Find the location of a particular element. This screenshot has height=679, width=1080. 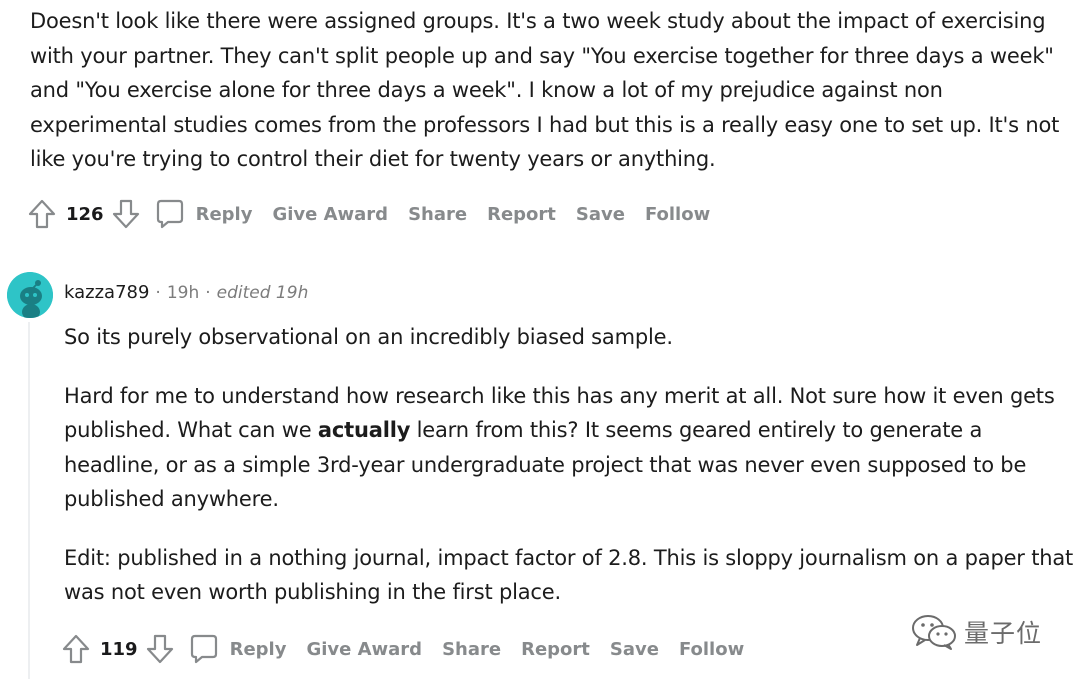

reddit-snoo-avatar is located at coordinates (30, 295).